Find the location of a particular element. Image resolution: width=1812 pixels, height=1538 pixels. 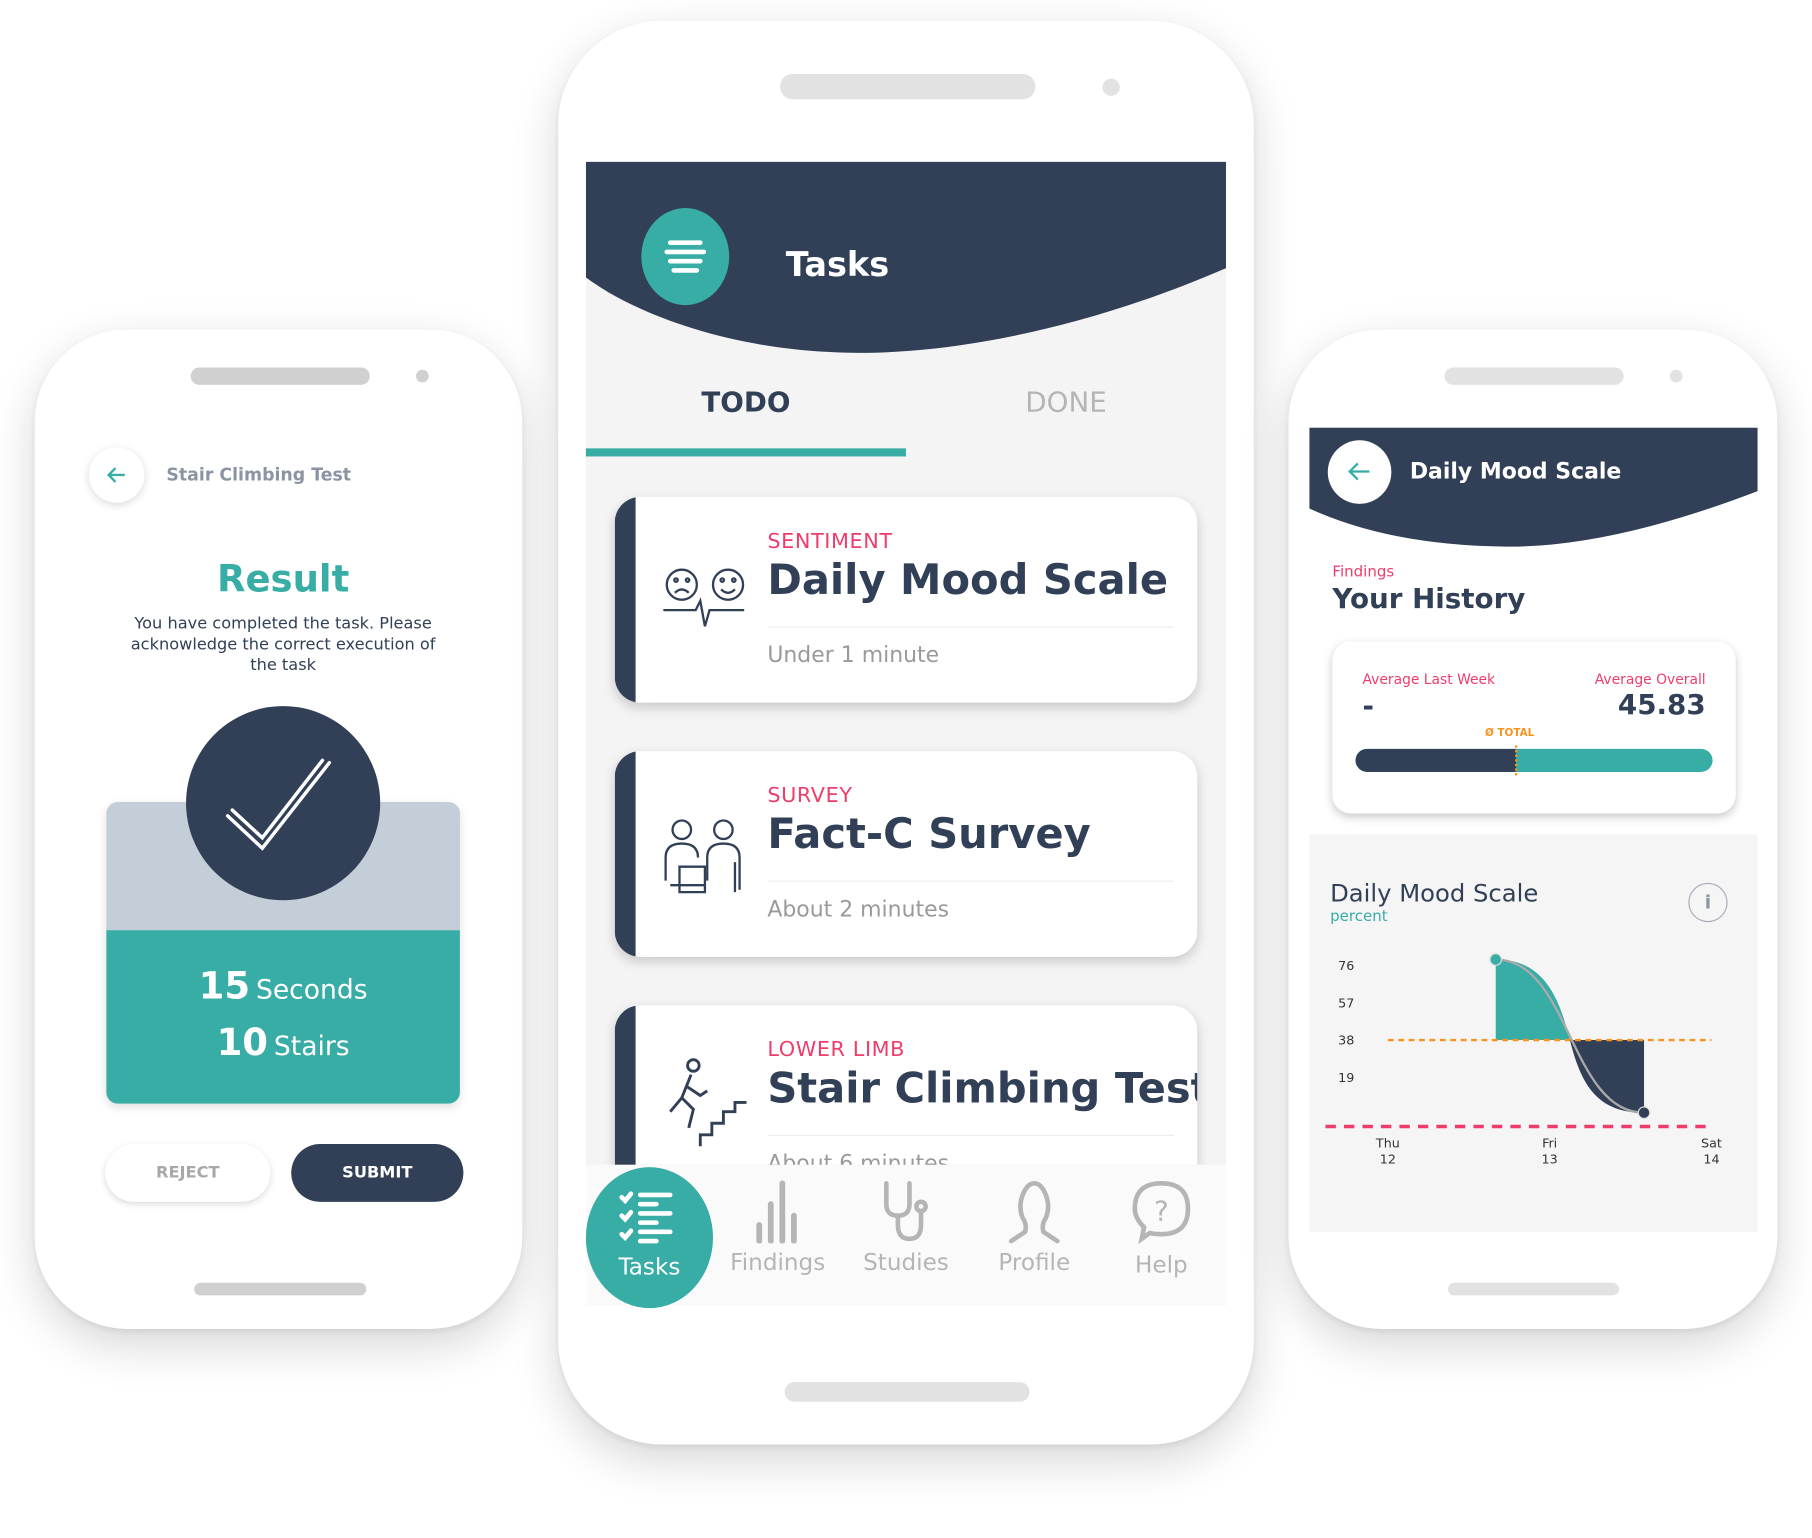

chart-unit: percent is located at coordinates (1359, 917).